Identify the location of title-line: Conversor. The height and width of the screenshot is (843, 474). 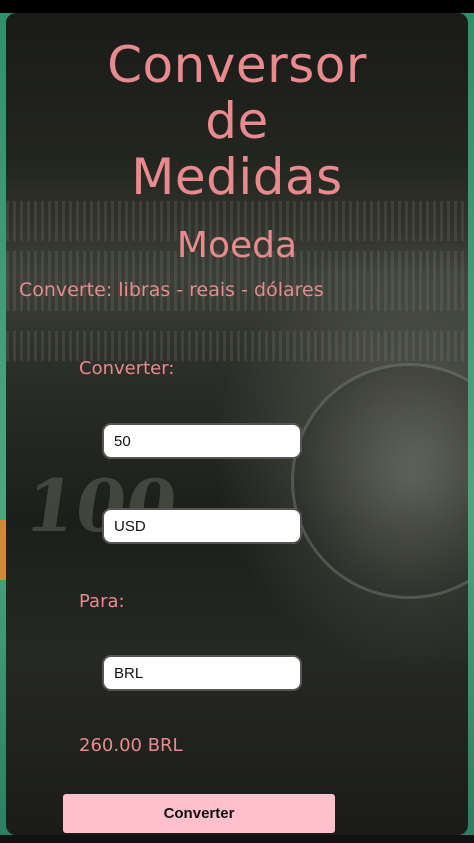
(237, 65).